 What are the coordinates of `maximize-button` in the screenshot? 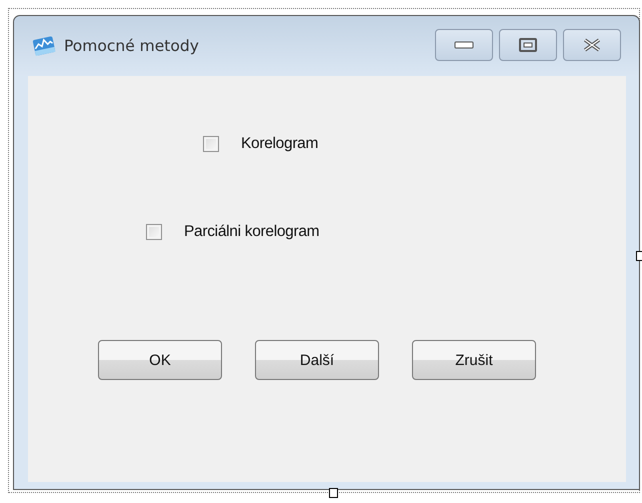 It's located at (528, 45).